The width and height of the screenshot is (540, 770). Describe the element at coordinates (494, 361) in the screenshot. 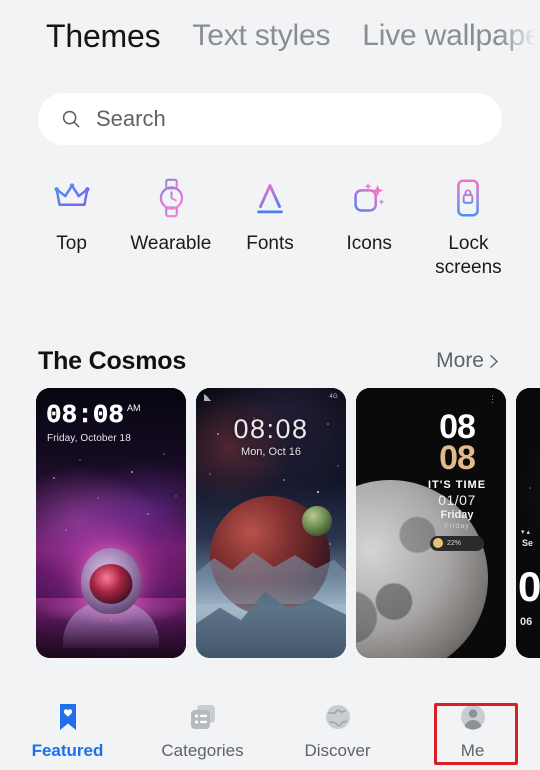

I see `chevron-right-icon` at that location.